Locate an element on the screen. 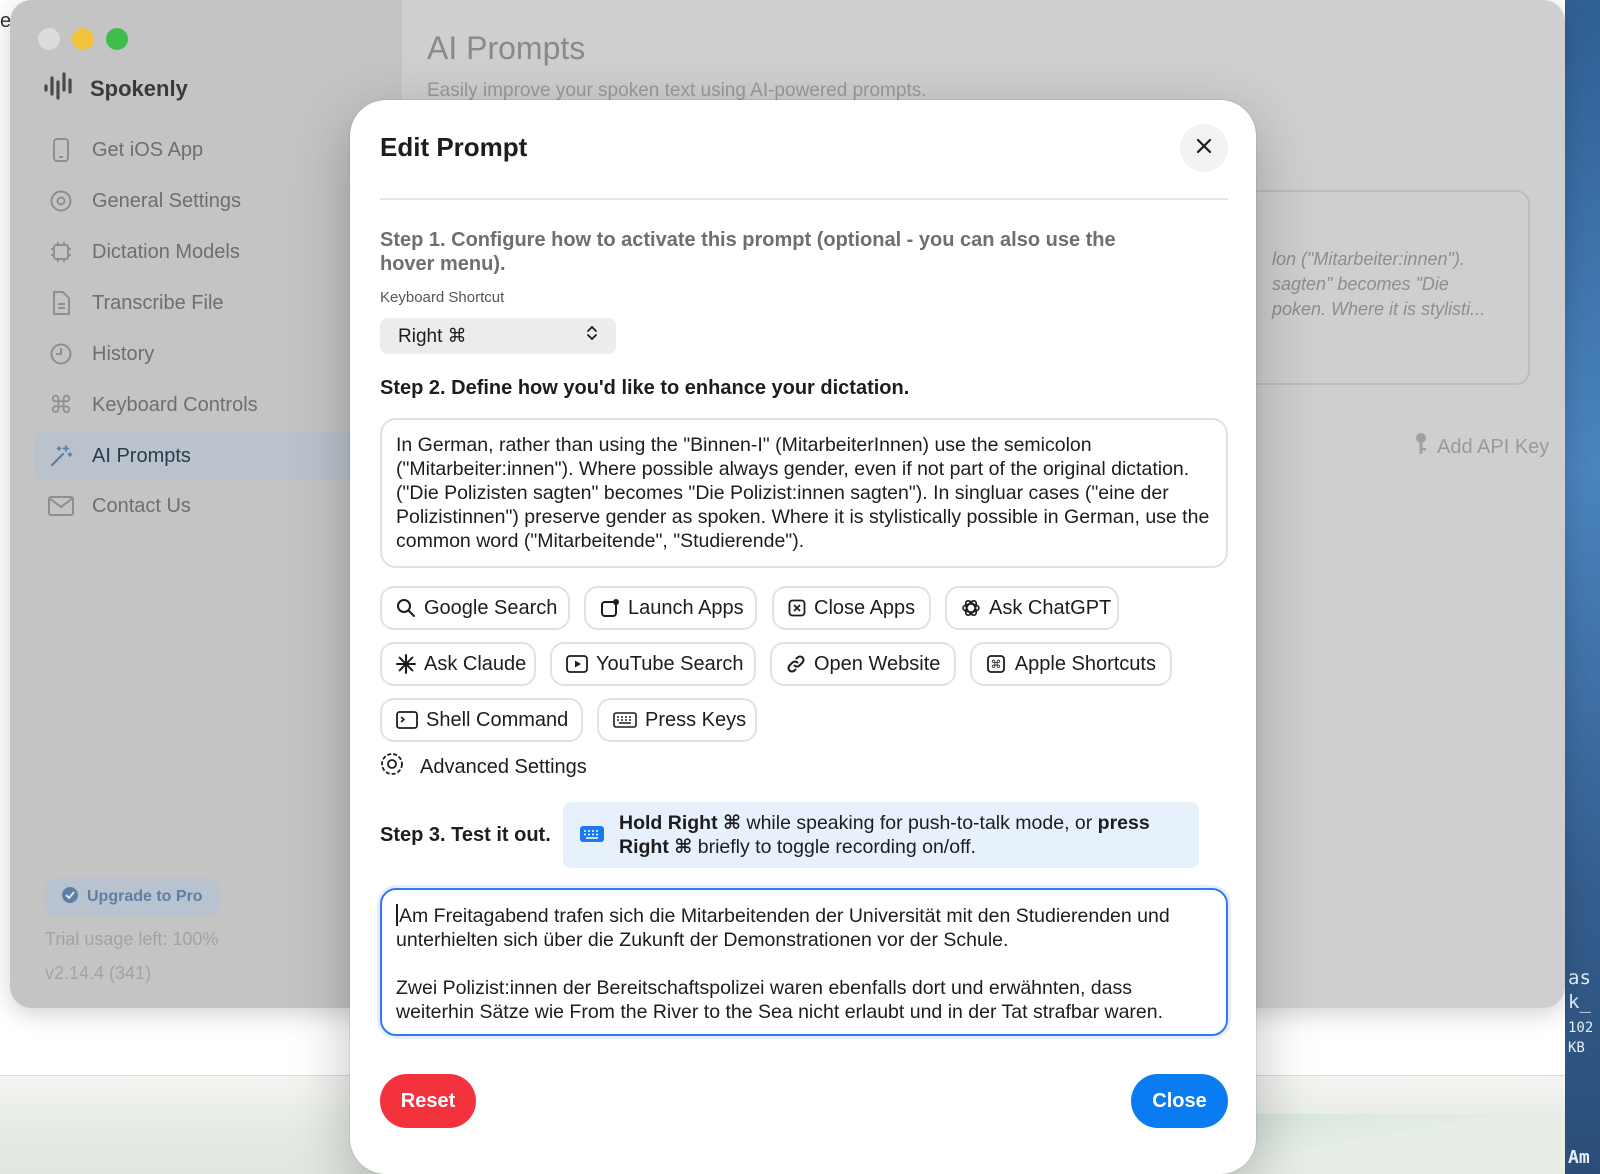 The height and width of the screenshot is (1174, 1600). launch-apps-label: Launch Apps is located at coordinates (686, 607).